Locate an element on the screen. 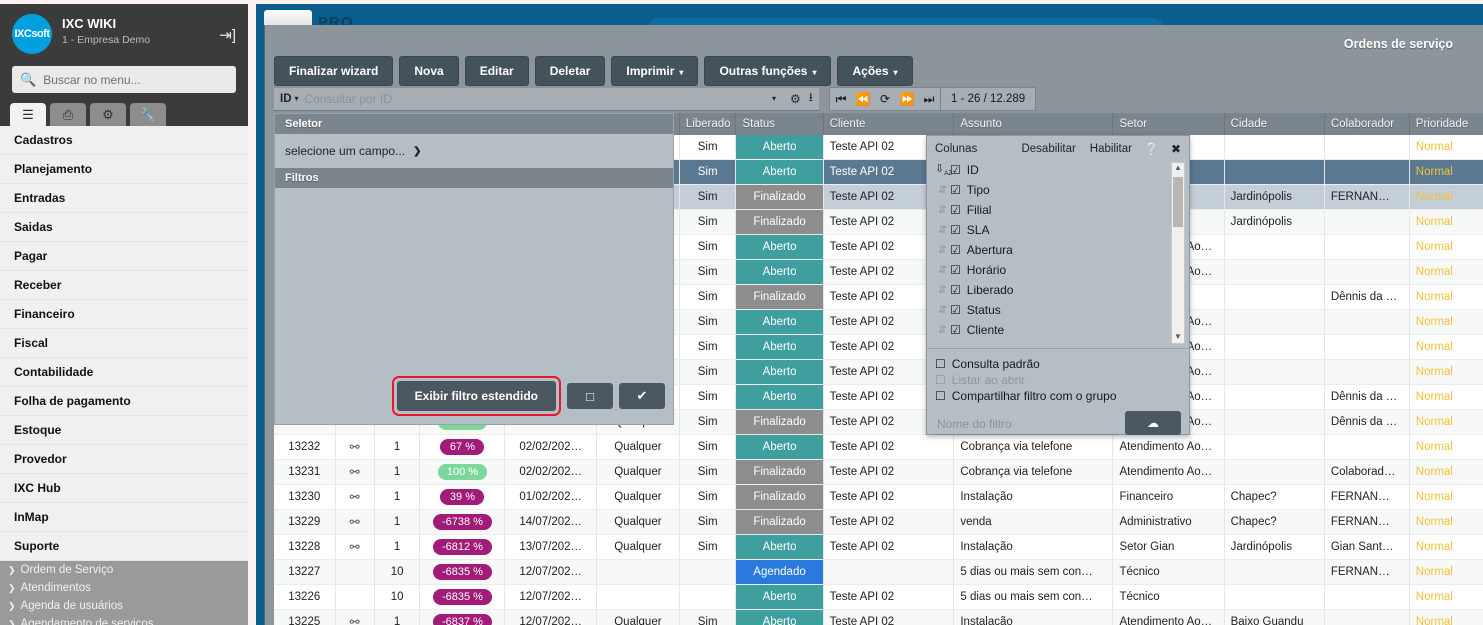 The height and width of the screenshot is (625, 1483). sidebar-item-folha-de-pagamento: Folha de pagamento is located at coordinates (124, 401).